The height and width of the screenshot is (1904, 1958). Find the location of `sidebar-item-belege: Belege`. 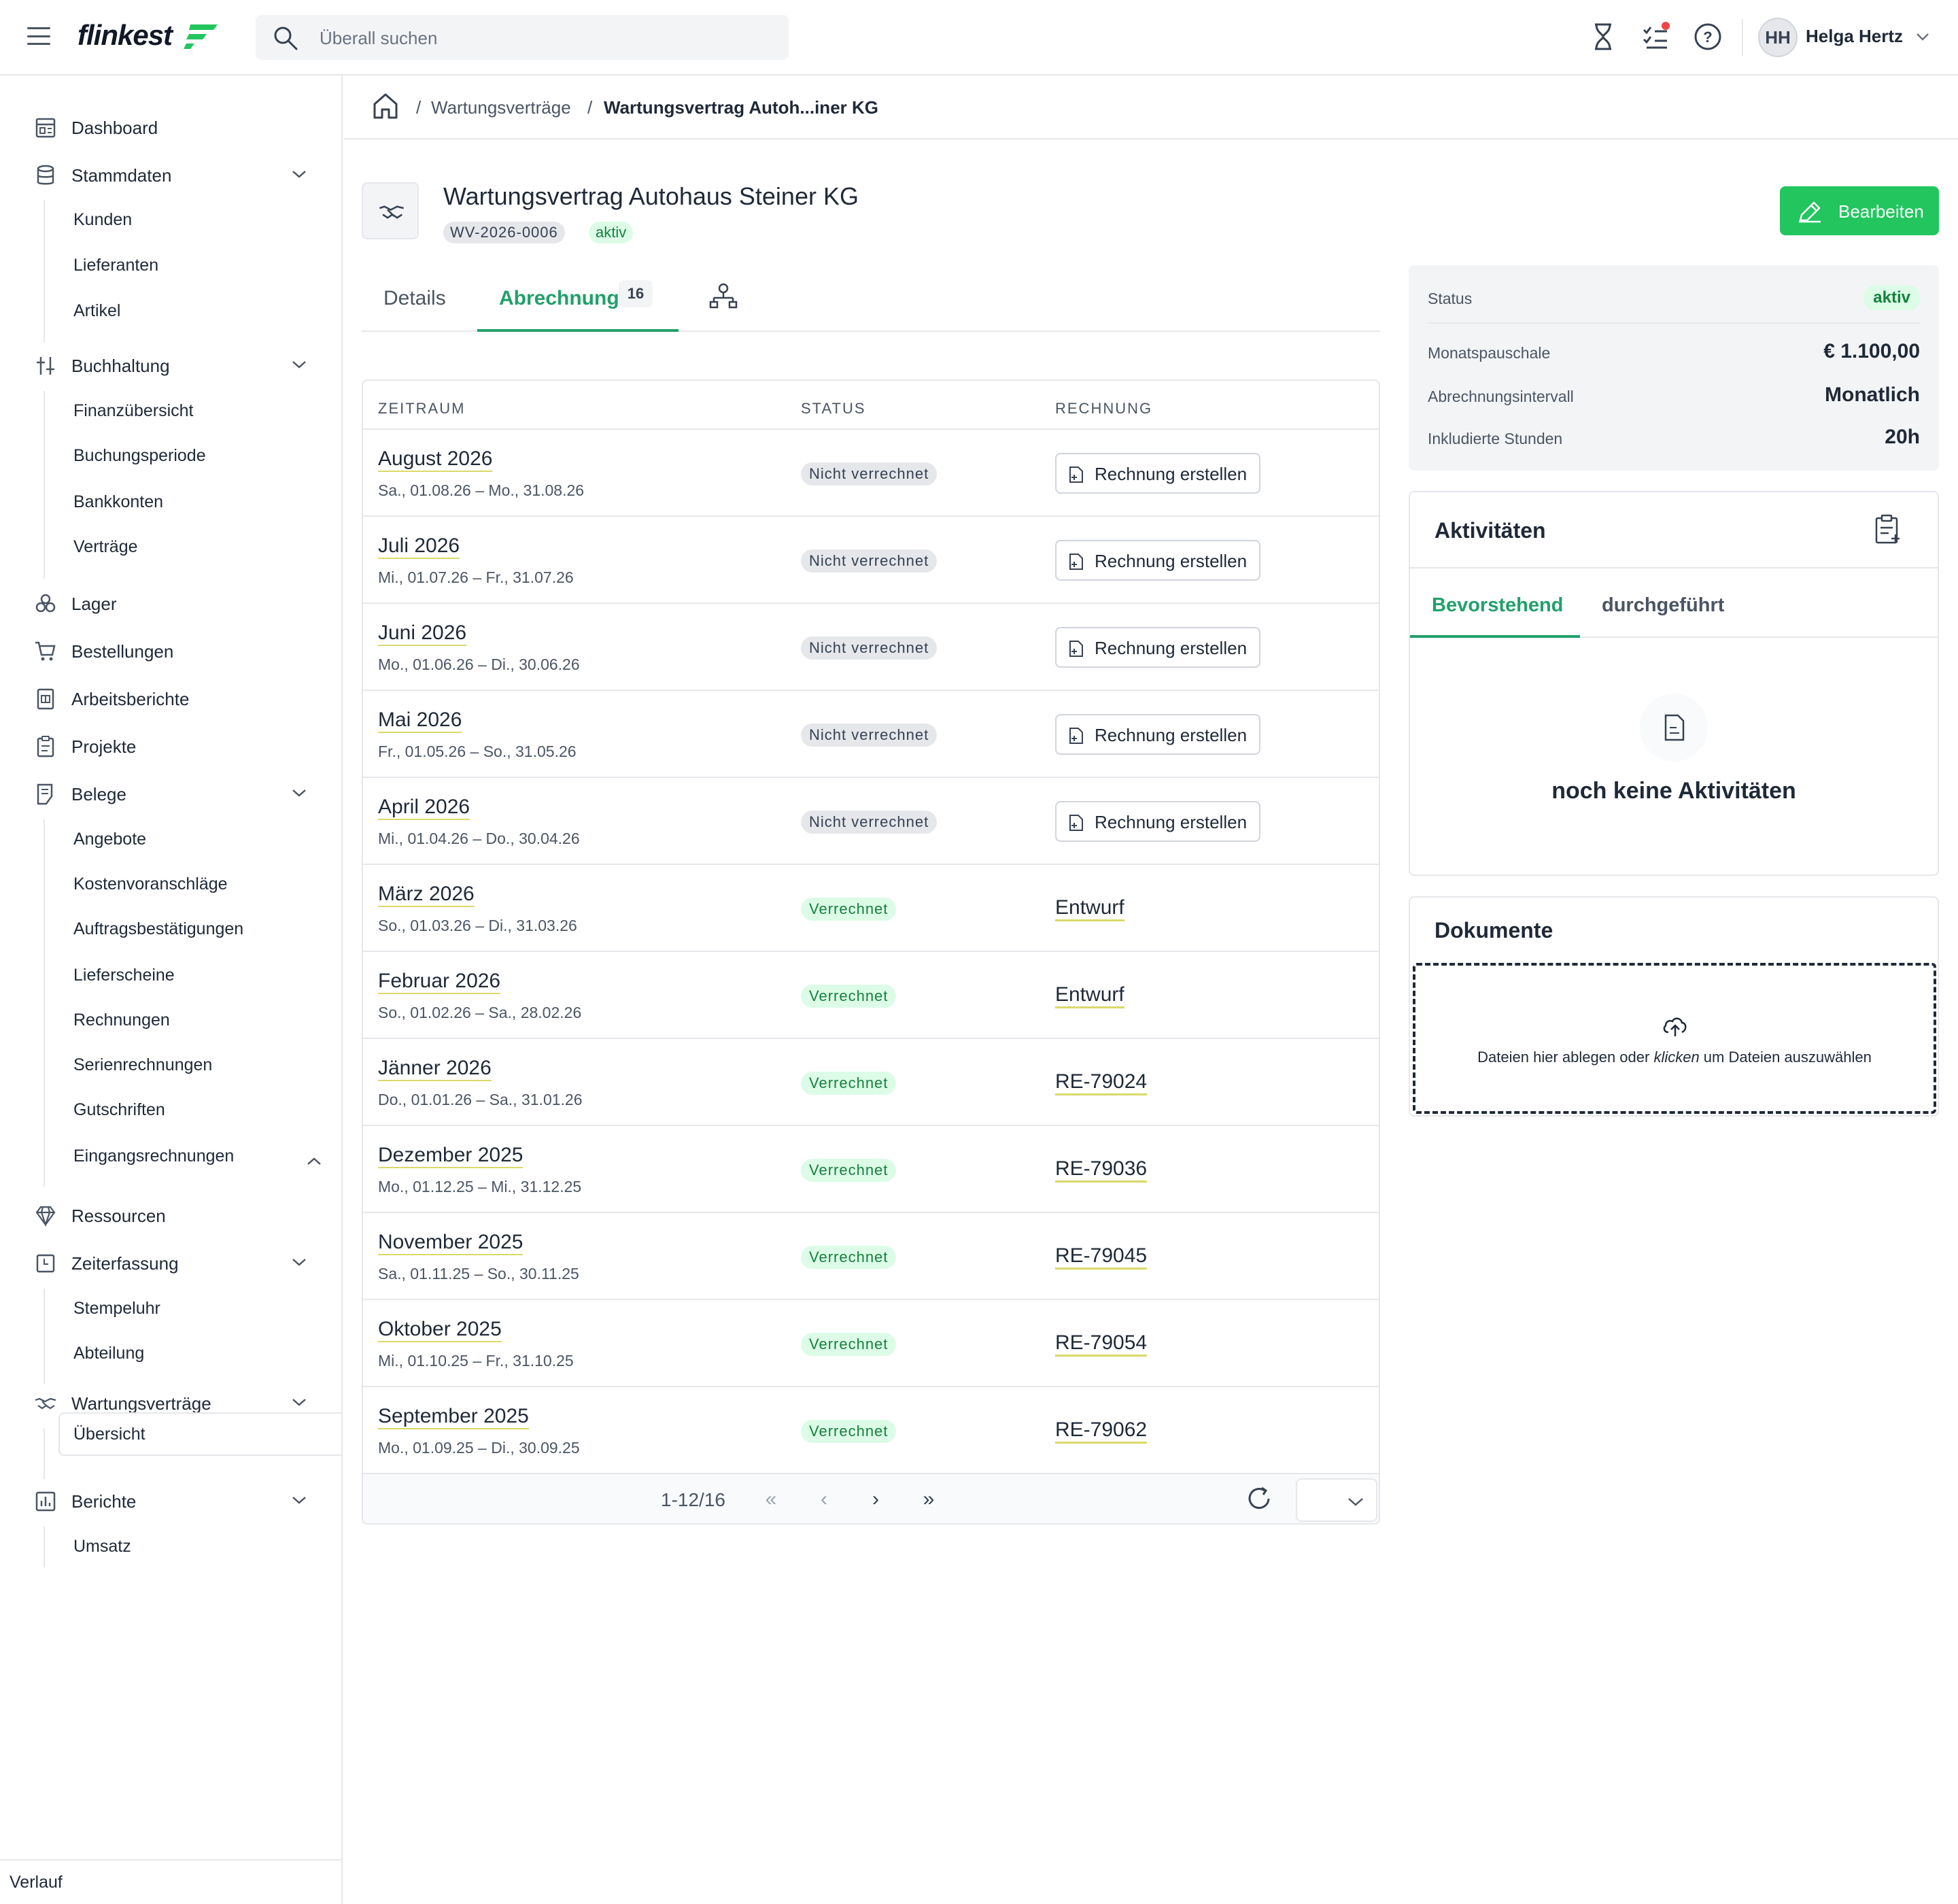

sidebar-item-belege: Belege is located at coordinates (170, 793).